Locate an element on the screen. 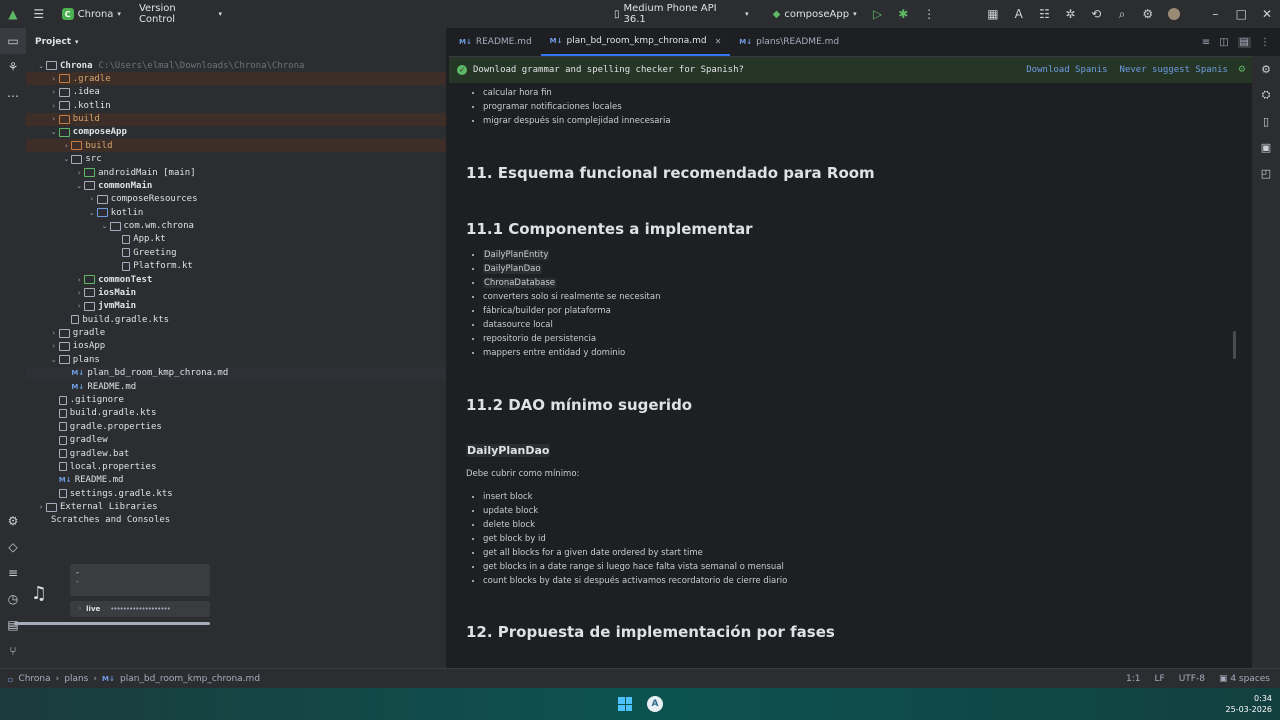  resource-manager-icon: ⚘ is located at coordinates (13, 67).